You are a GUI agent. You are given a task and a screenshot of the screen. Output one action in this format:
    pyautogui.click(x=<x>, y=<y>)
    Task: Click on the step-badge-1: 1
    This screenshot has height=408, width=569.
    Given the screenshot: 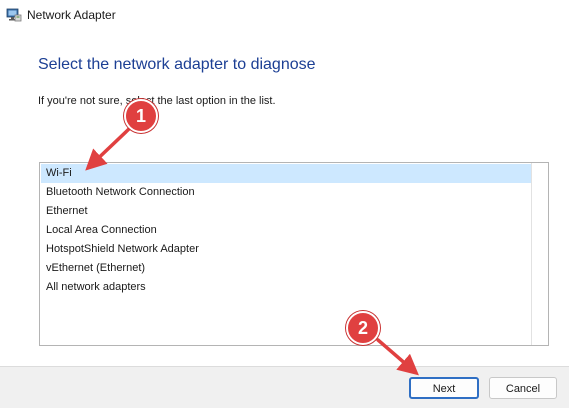 What is the action you would take?
    pyautogui.click(x=141, y=116)
    